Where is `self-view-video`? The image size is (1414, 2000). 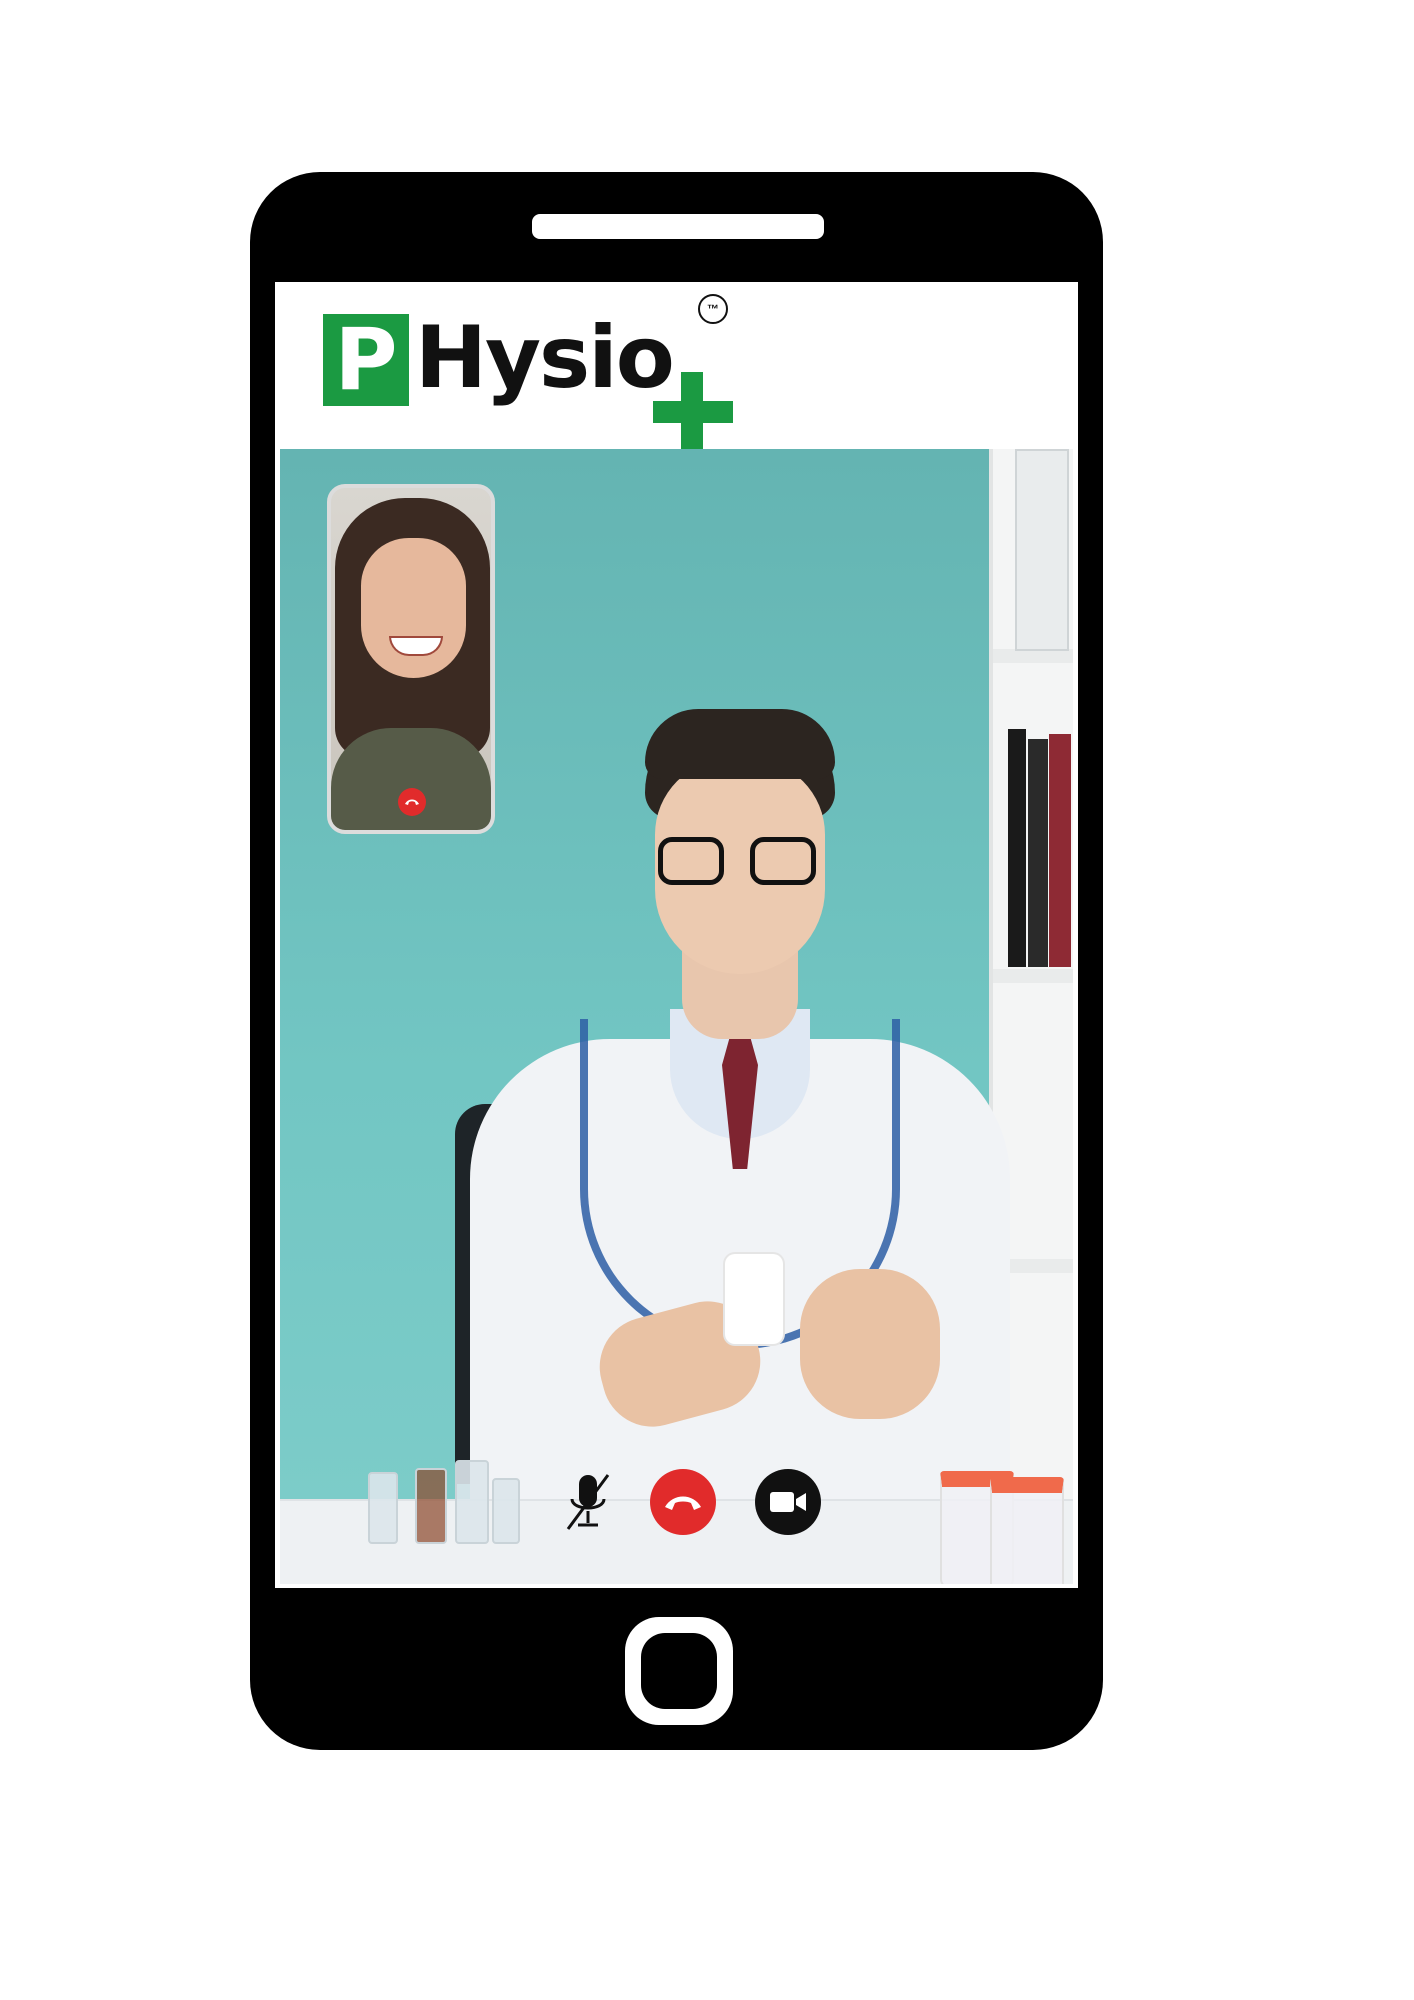
self-view-video is located at coordinates (411, 659).